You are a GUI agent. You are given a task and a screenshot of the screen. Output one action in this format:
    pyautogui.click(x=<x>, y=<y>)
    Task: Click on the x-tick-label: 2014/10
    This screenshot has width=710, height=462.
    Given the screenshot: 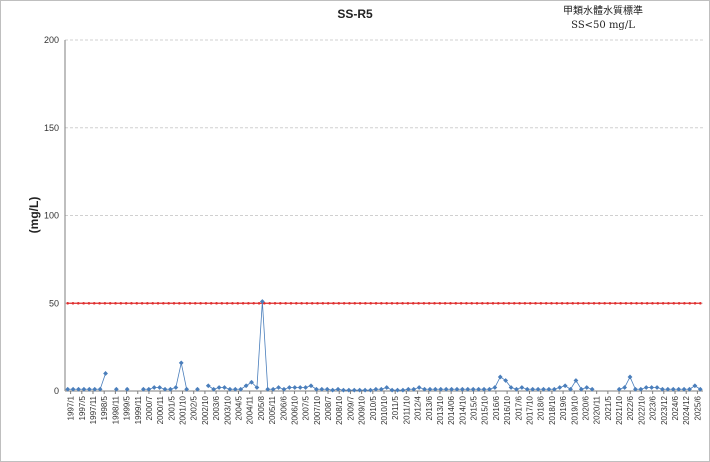 What is the action you would take?
    pyautogui.click(x=462, y=409)
    